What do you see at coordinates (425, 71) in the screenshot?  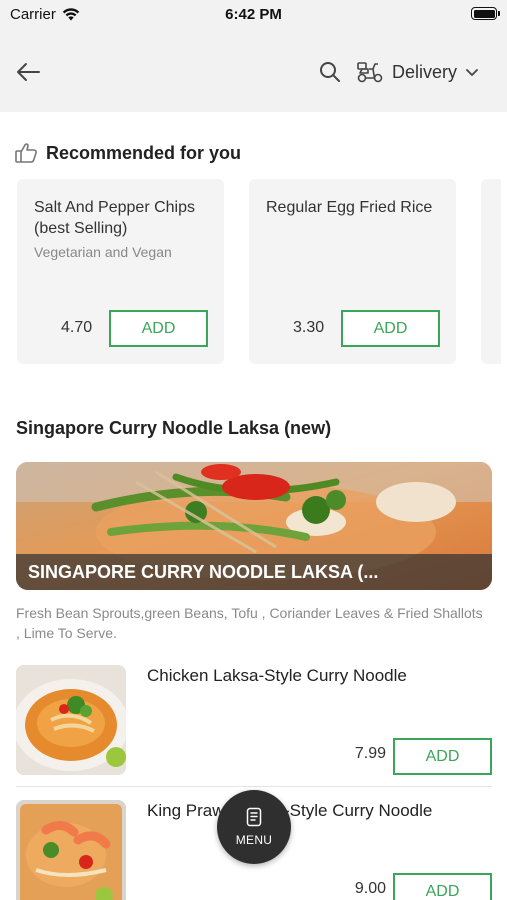 I see `delivery-label: Delivery` at bounding box center [425, 71].